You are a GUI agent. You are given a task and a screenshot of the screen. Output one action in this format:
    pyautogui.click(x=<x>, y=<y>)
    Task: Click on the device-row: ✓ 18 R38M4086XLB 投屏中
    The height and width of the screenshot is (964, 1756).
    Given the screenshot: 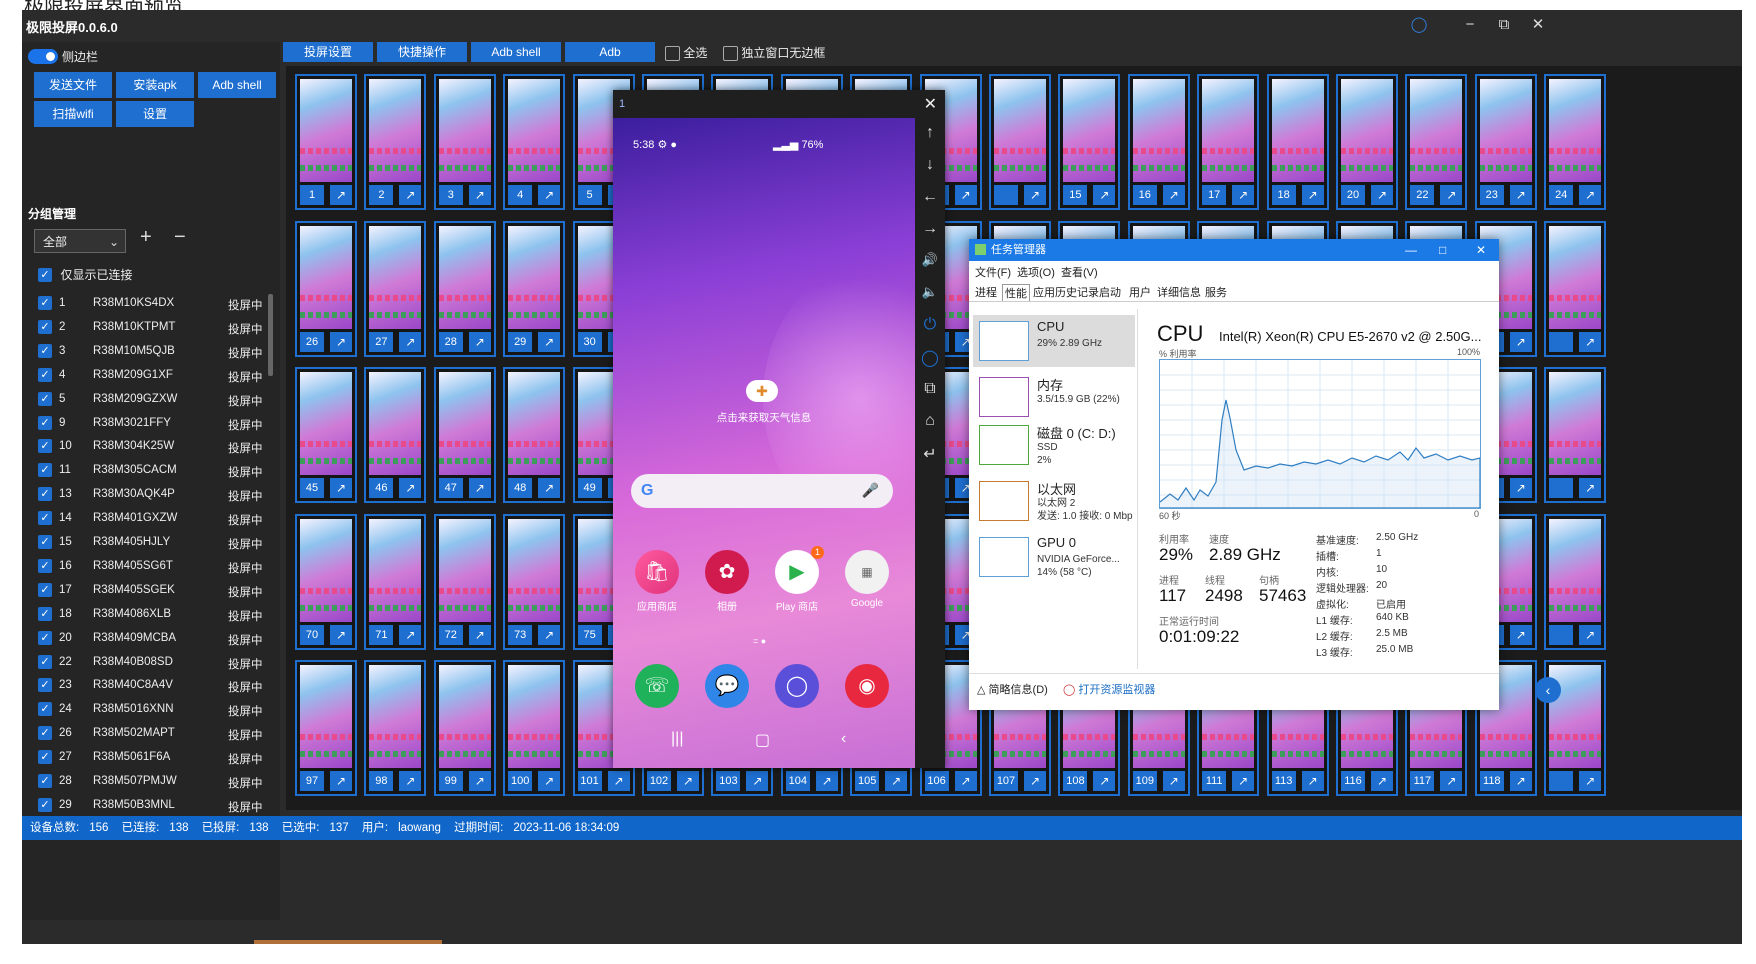 What is the action you would take?
    pyautogui.click(x=147, y=615)
    